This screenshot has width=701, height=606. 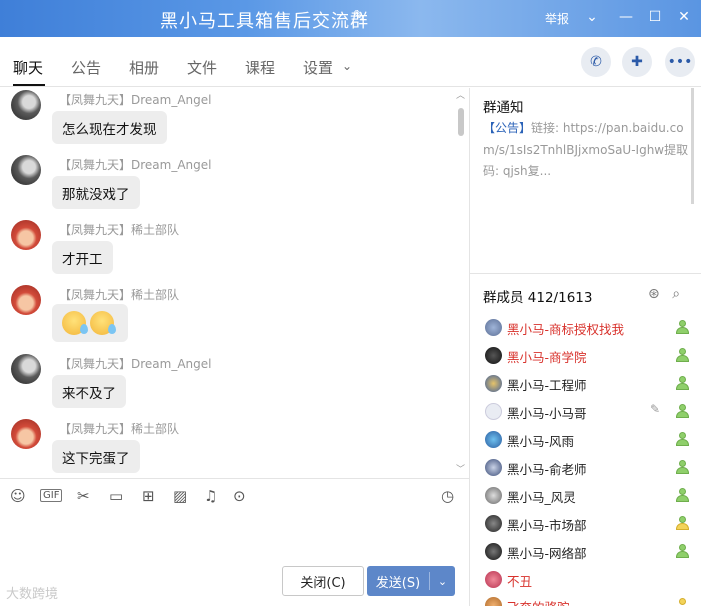 I want to click on image-icon: ▨, so click(x=180, y=496).